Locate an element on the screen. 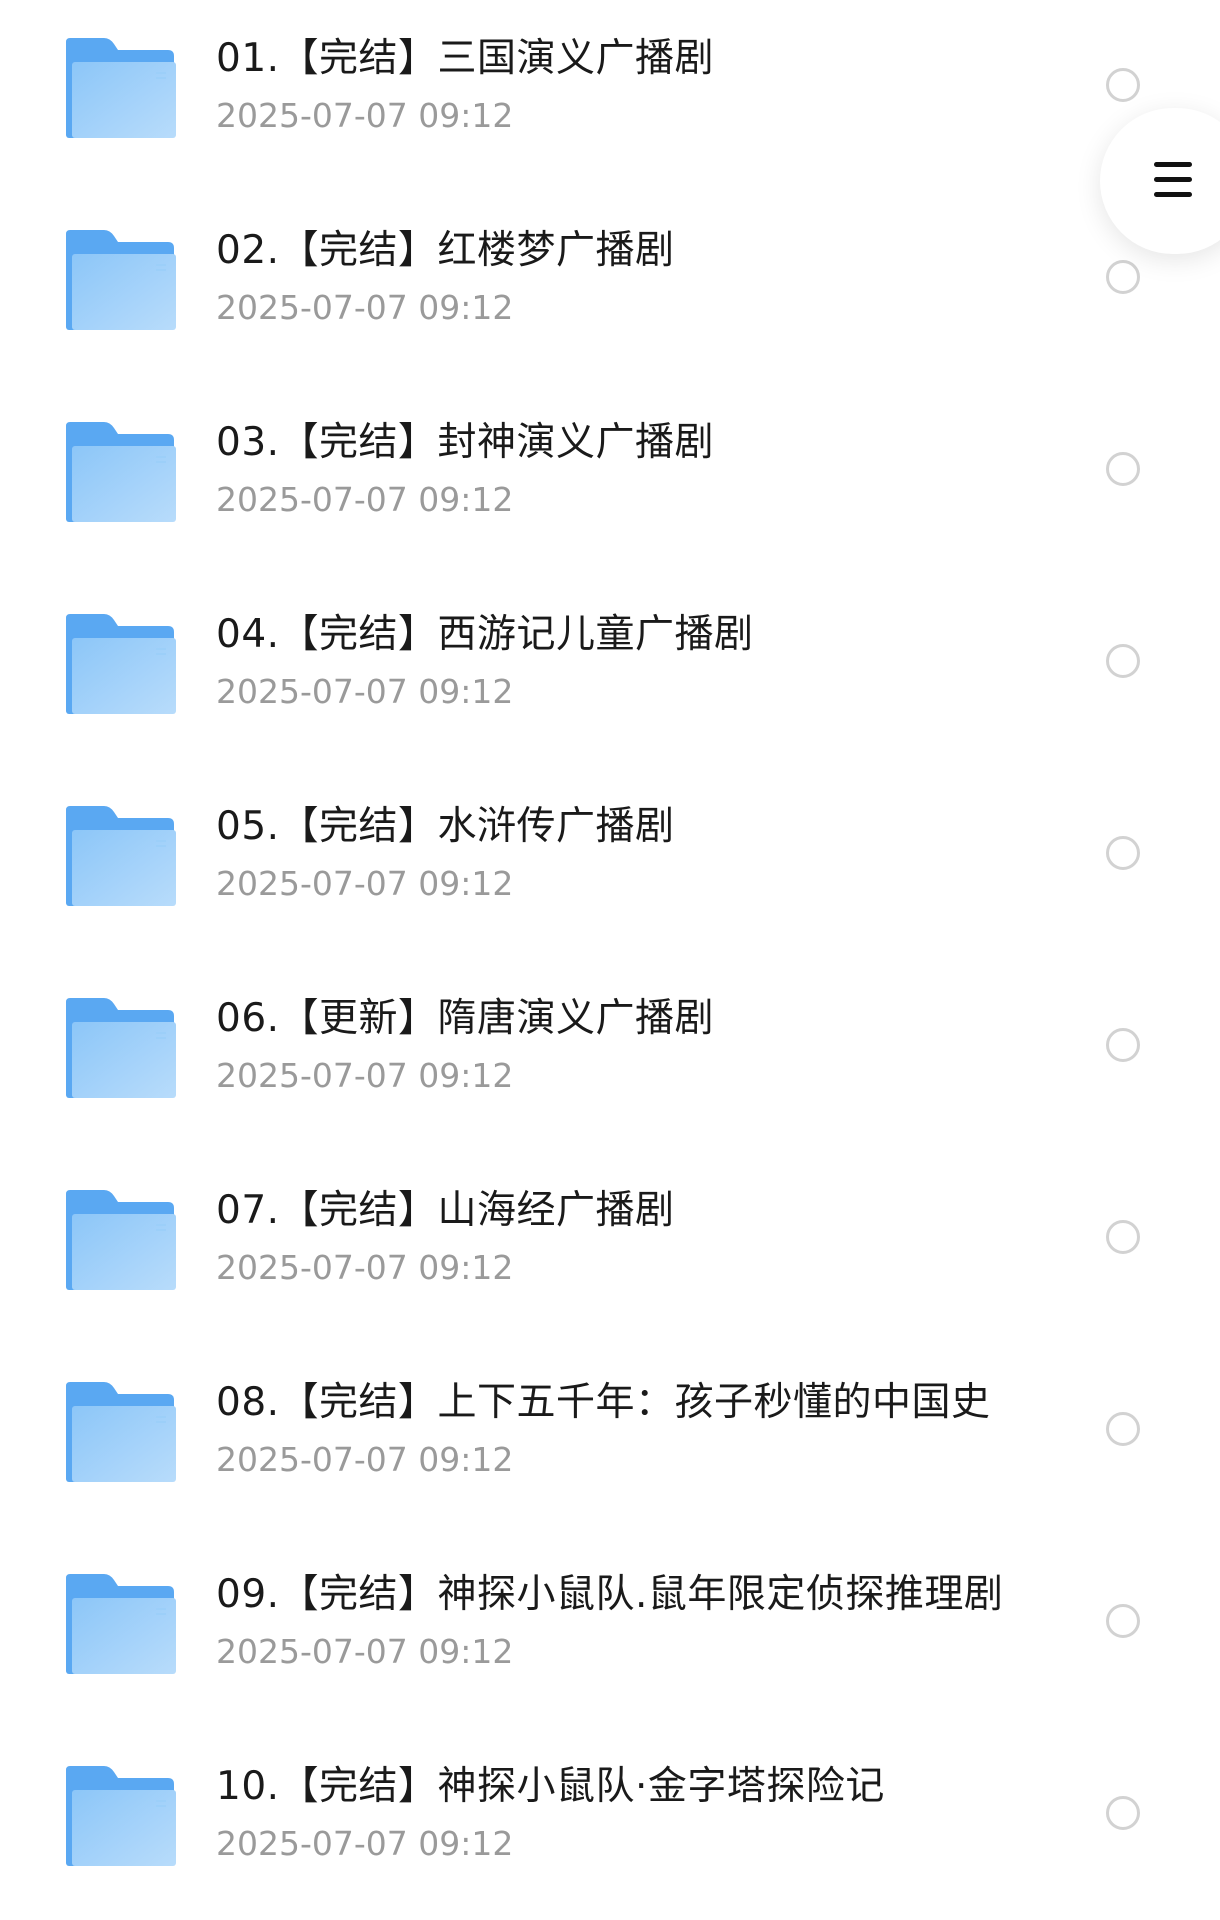 This screenshot has height=1920, width=1220. folder-name: 06.【更新】隋唐演义广播剧 is located at coordinates (465, 1018).